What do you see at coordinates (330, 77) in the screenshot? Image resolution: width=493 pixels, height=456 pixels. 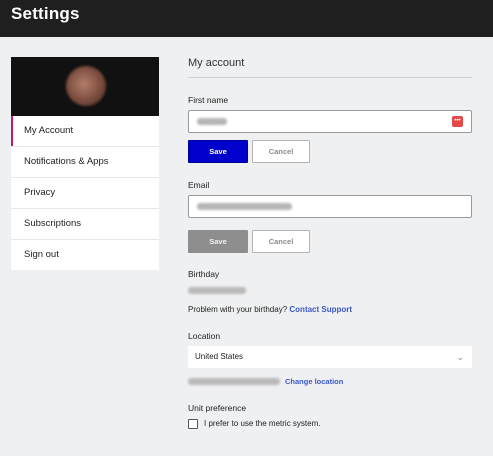 I see `section-divider` at bounding box center [330, 77].